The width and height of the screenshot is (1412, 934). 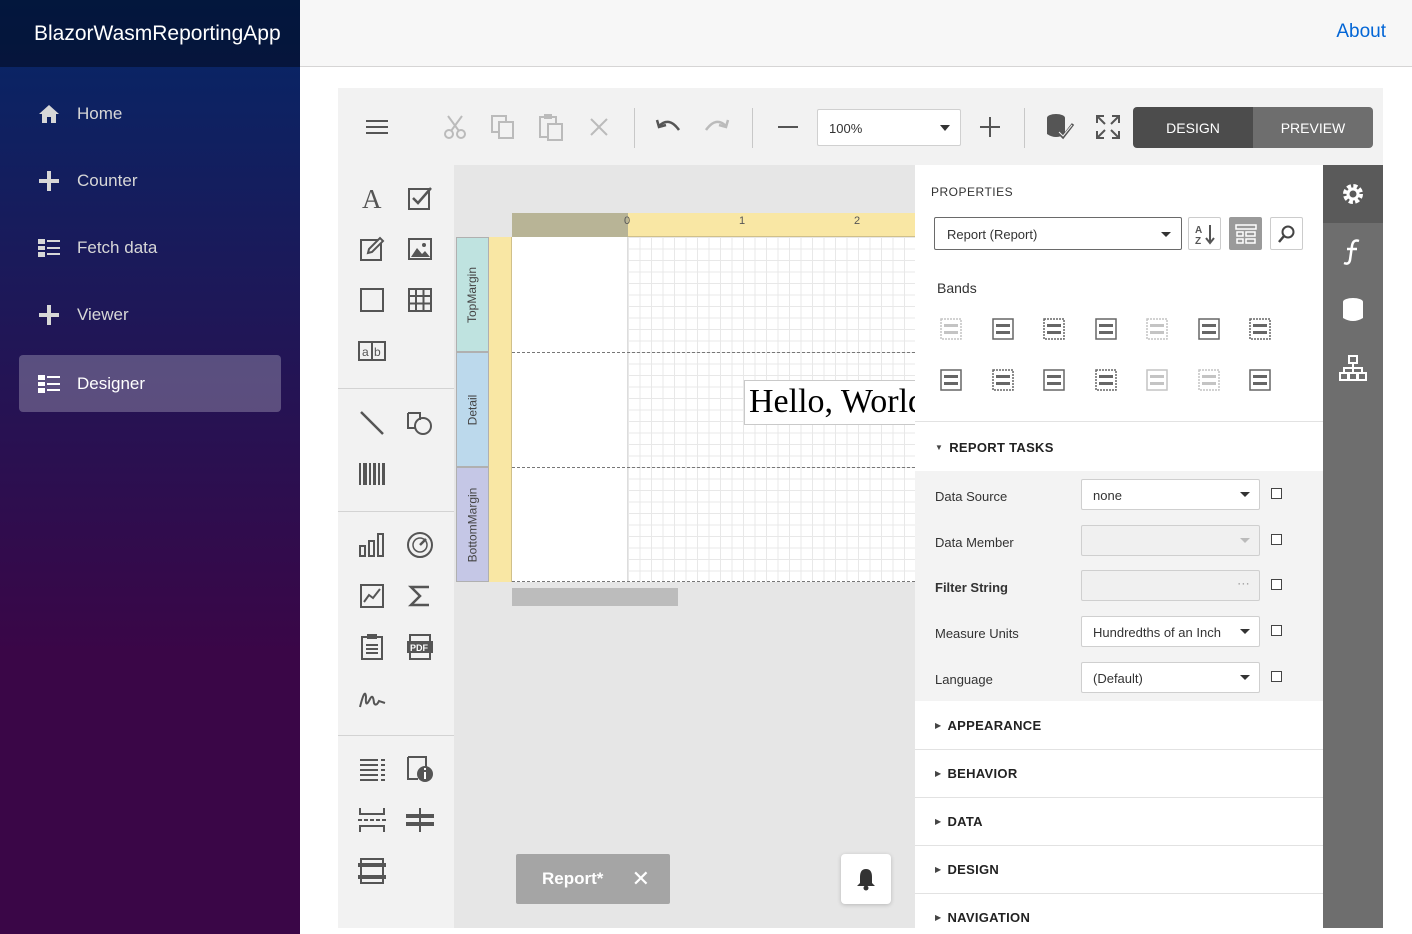 I want to click on pdf-content-tool-icon: PDF, so click(x=420, y=647).